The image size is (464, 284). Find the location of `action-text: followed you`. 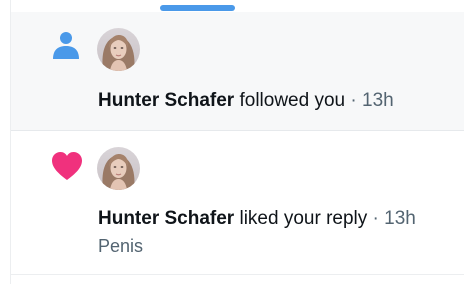

action-text: followed you is located at coordinates (290, 100).